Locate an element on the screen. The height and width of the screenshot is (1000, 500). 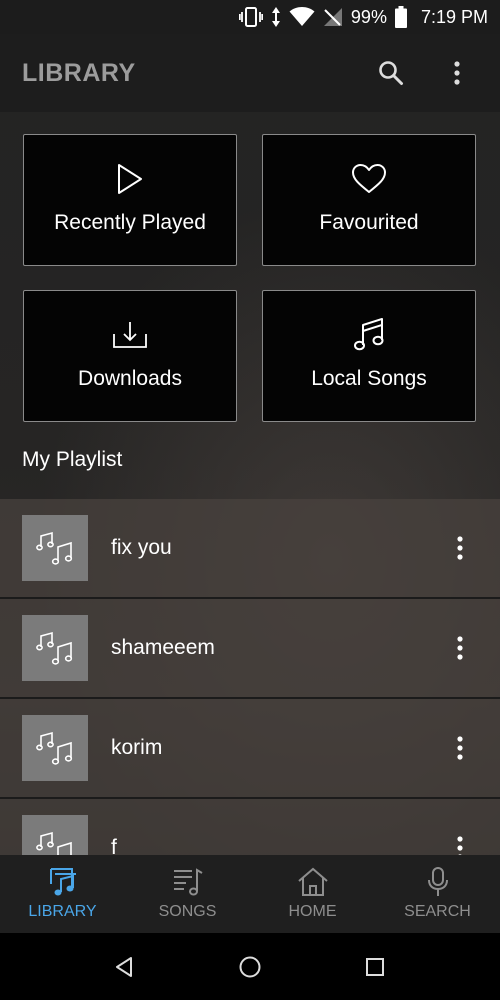
nav-songs: SONGS is located at coordinates (187, 894).